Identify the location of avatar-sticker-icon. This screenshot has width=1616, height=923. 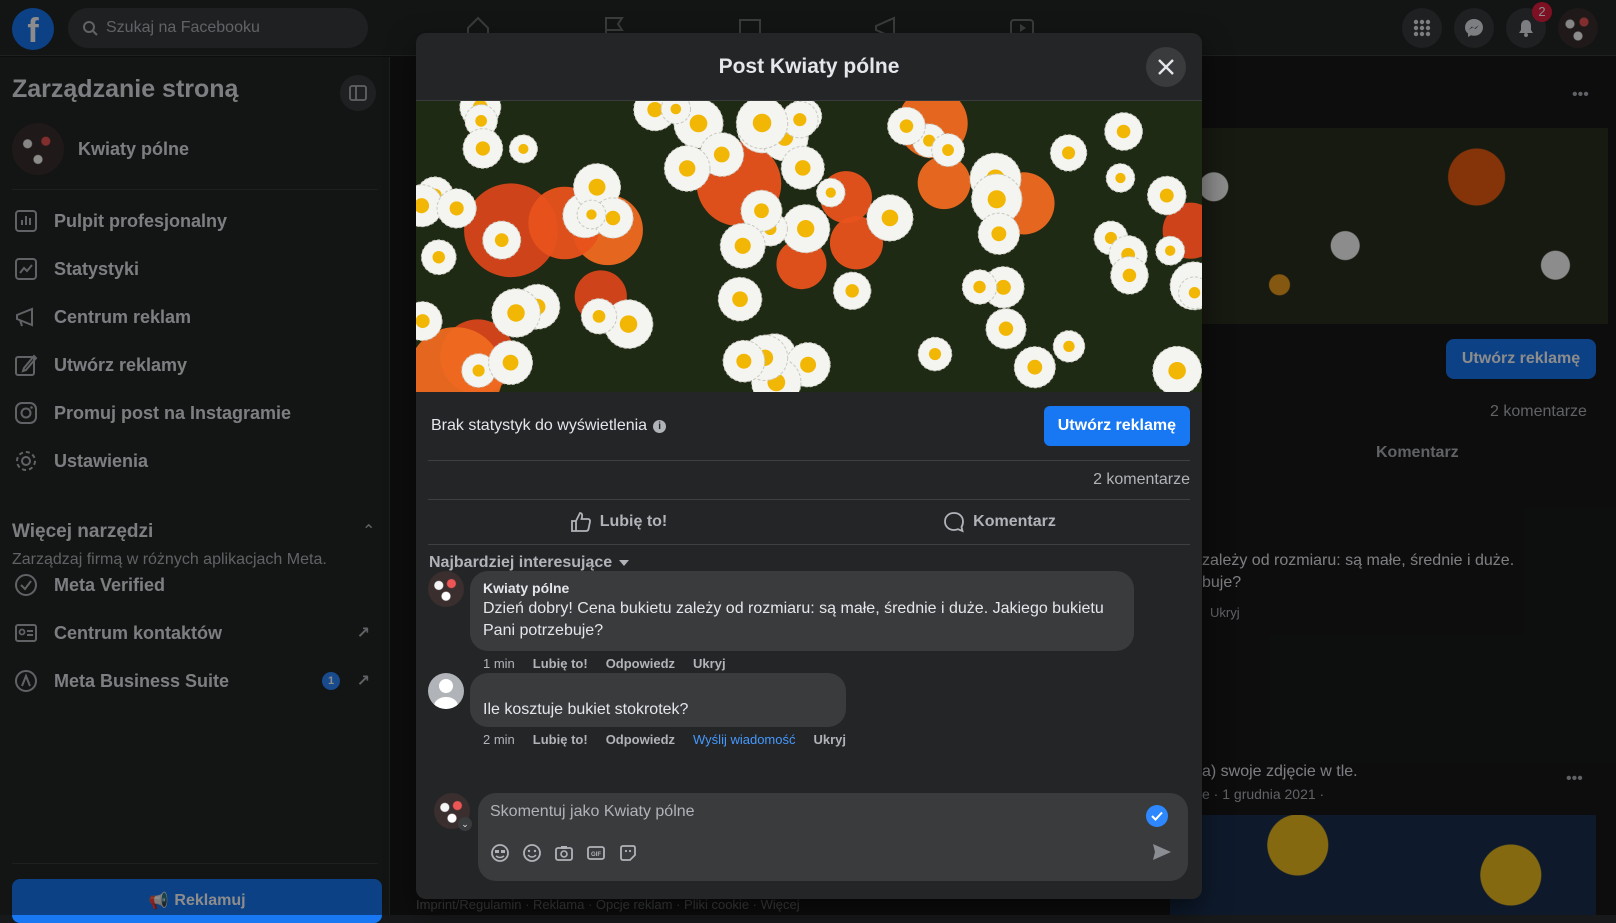
(500, 853).